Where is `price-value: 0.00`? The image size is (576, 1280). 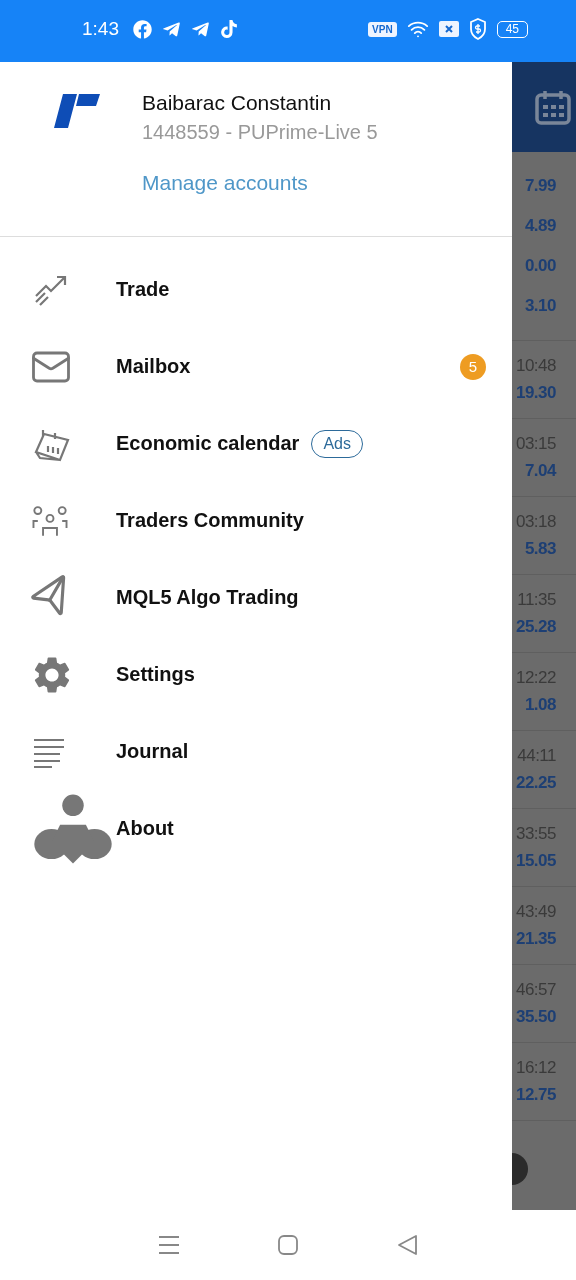 price-value: 0.00 is located at coordinates (540, 266).